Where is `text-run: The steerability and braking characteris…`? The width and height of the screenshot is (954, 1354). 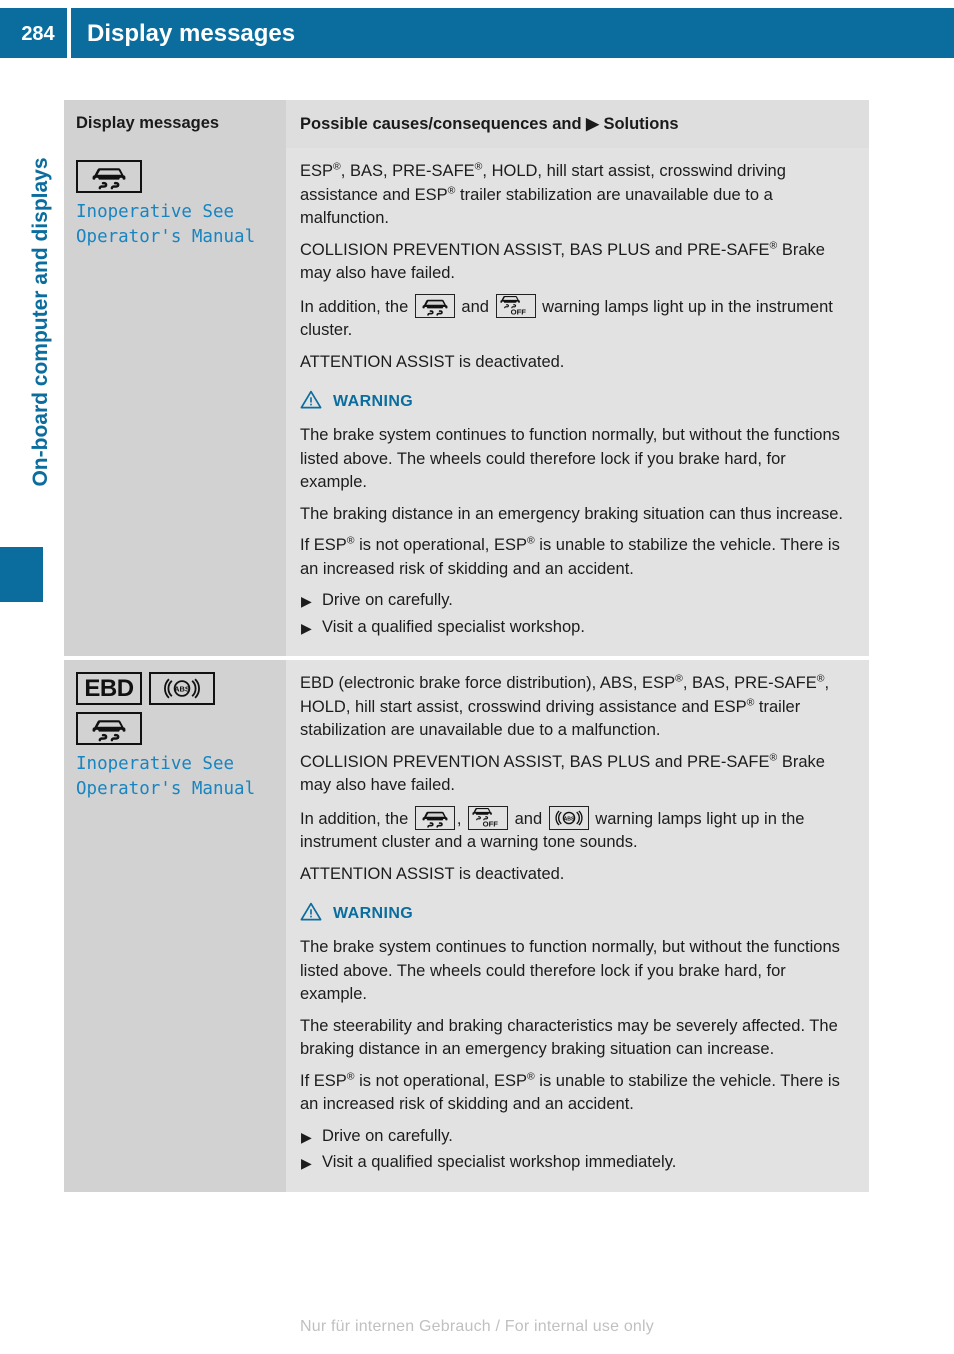 text-run: The steerability and braking characteris… is located at coordinates (569, 1037).